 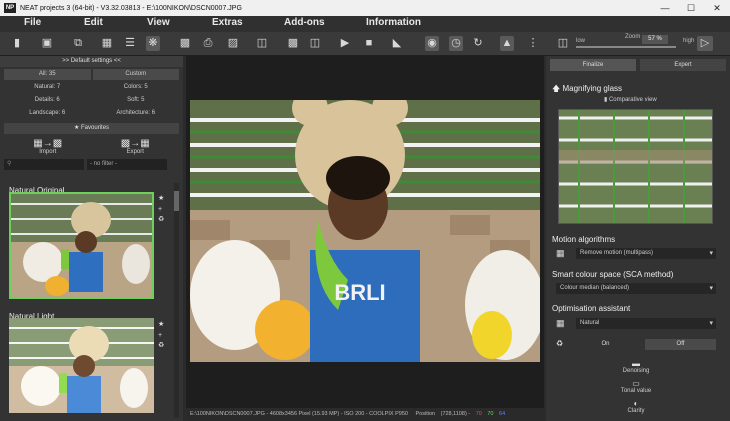 I want to click on off-button: Off, so click(x=680, y=344).